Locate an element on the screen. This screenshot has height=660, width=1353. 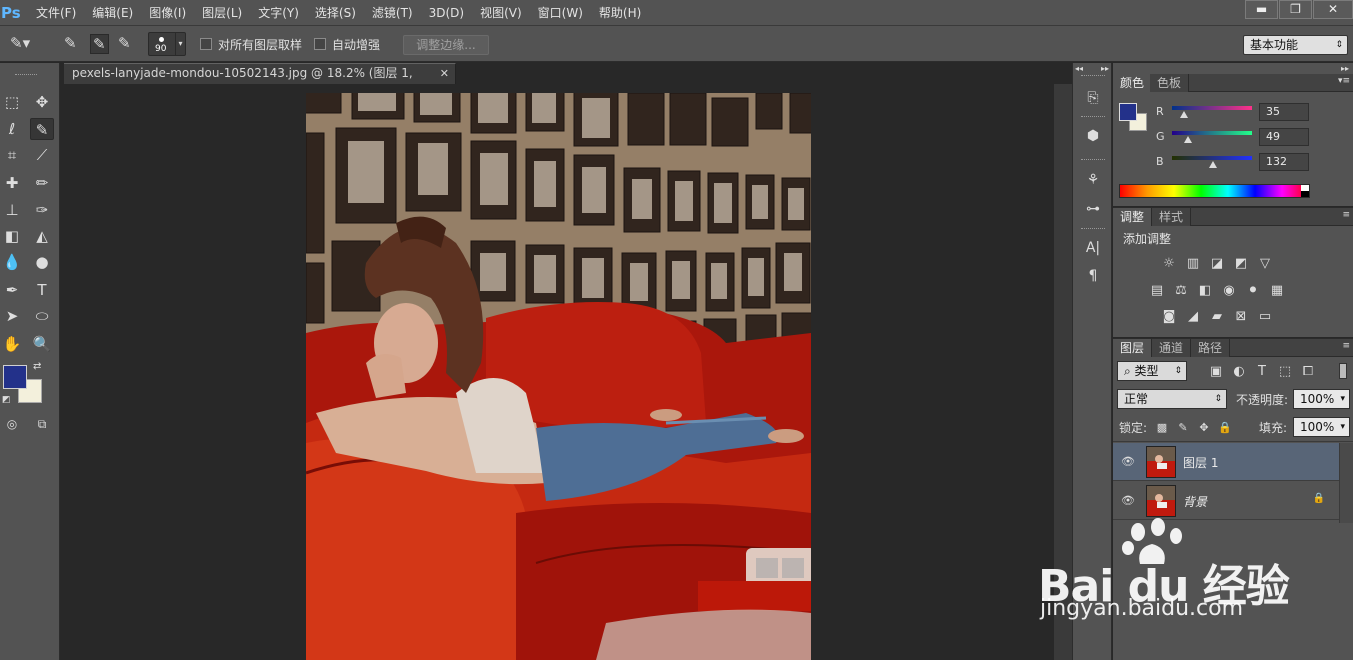
crop-tool-icon: ⌗ is located at coordinates (12, 155).